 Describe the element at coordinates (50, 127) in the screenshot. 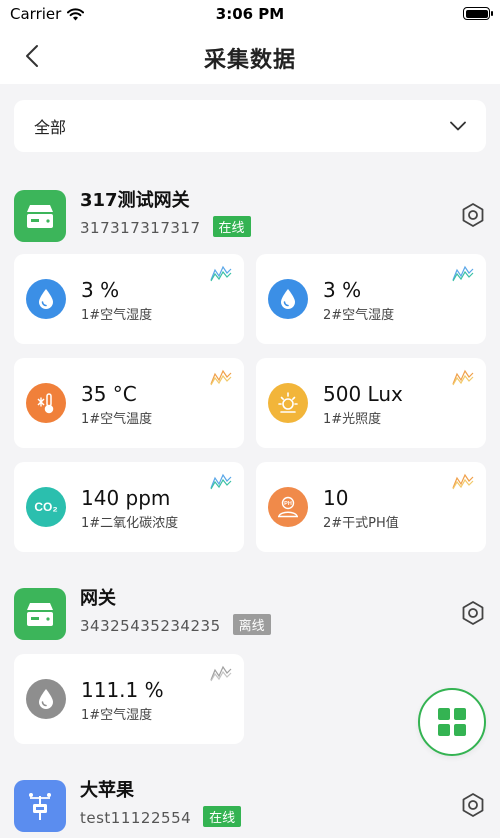

I see `filter-selected-value: 全部` at that location.